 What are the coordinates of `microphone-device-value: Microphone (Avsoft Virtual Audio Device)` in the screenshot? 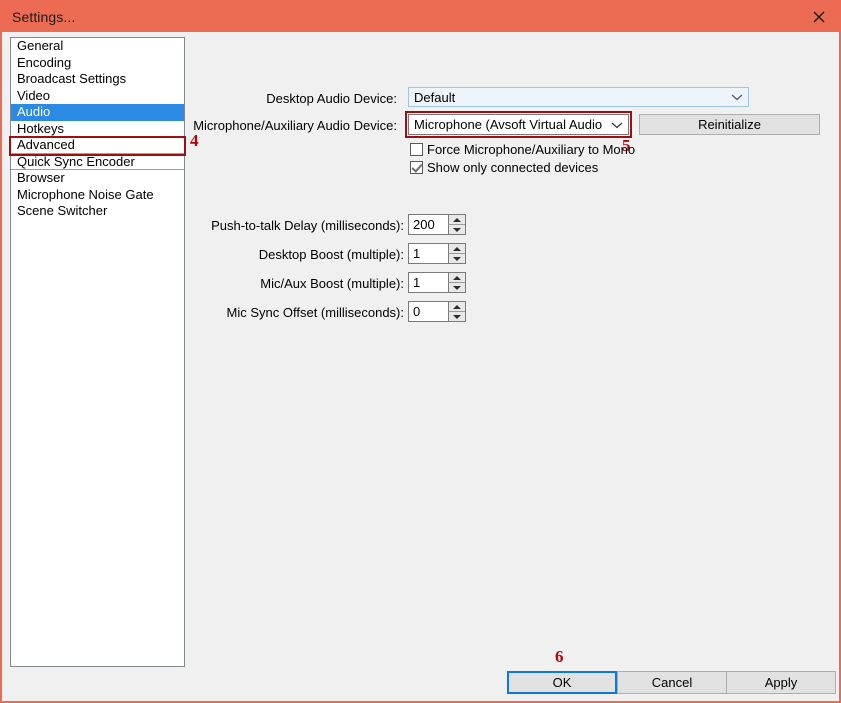 It's located at (510, 124).